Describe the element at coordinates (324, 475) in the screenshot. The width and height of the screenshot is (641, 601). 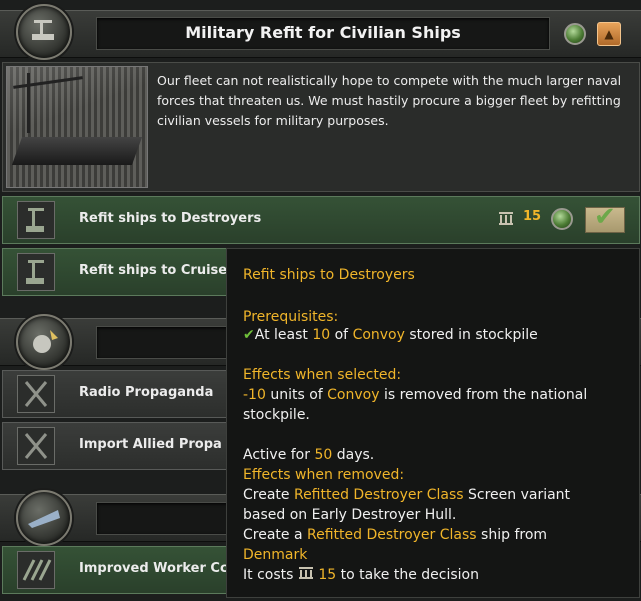
I see `tooltip-effects-removed-heading: Effects when removed:` at that location.